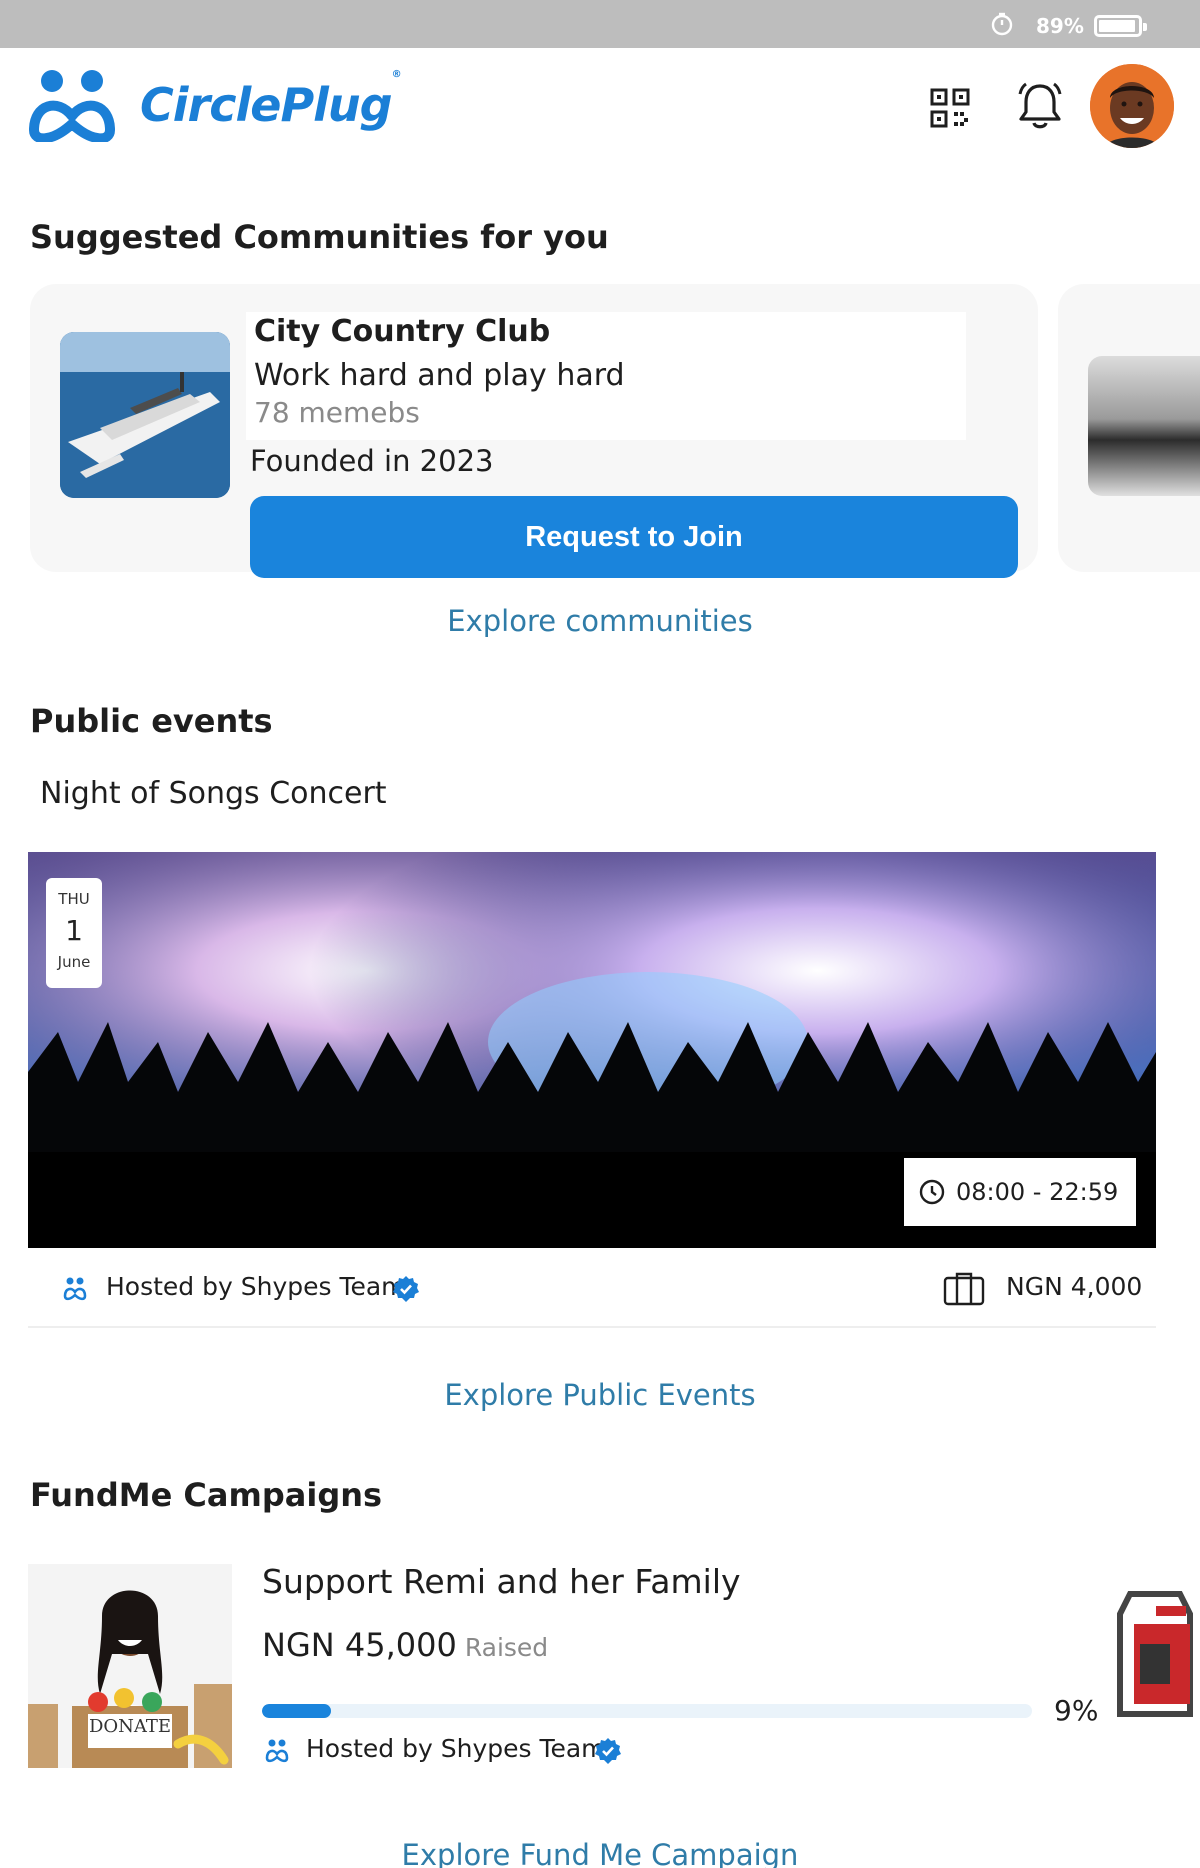  What do you see at coordinates (634, 537) in the screenshot?
I see `request-to-join-button: Request to Join` at bounding box center [634, 537].